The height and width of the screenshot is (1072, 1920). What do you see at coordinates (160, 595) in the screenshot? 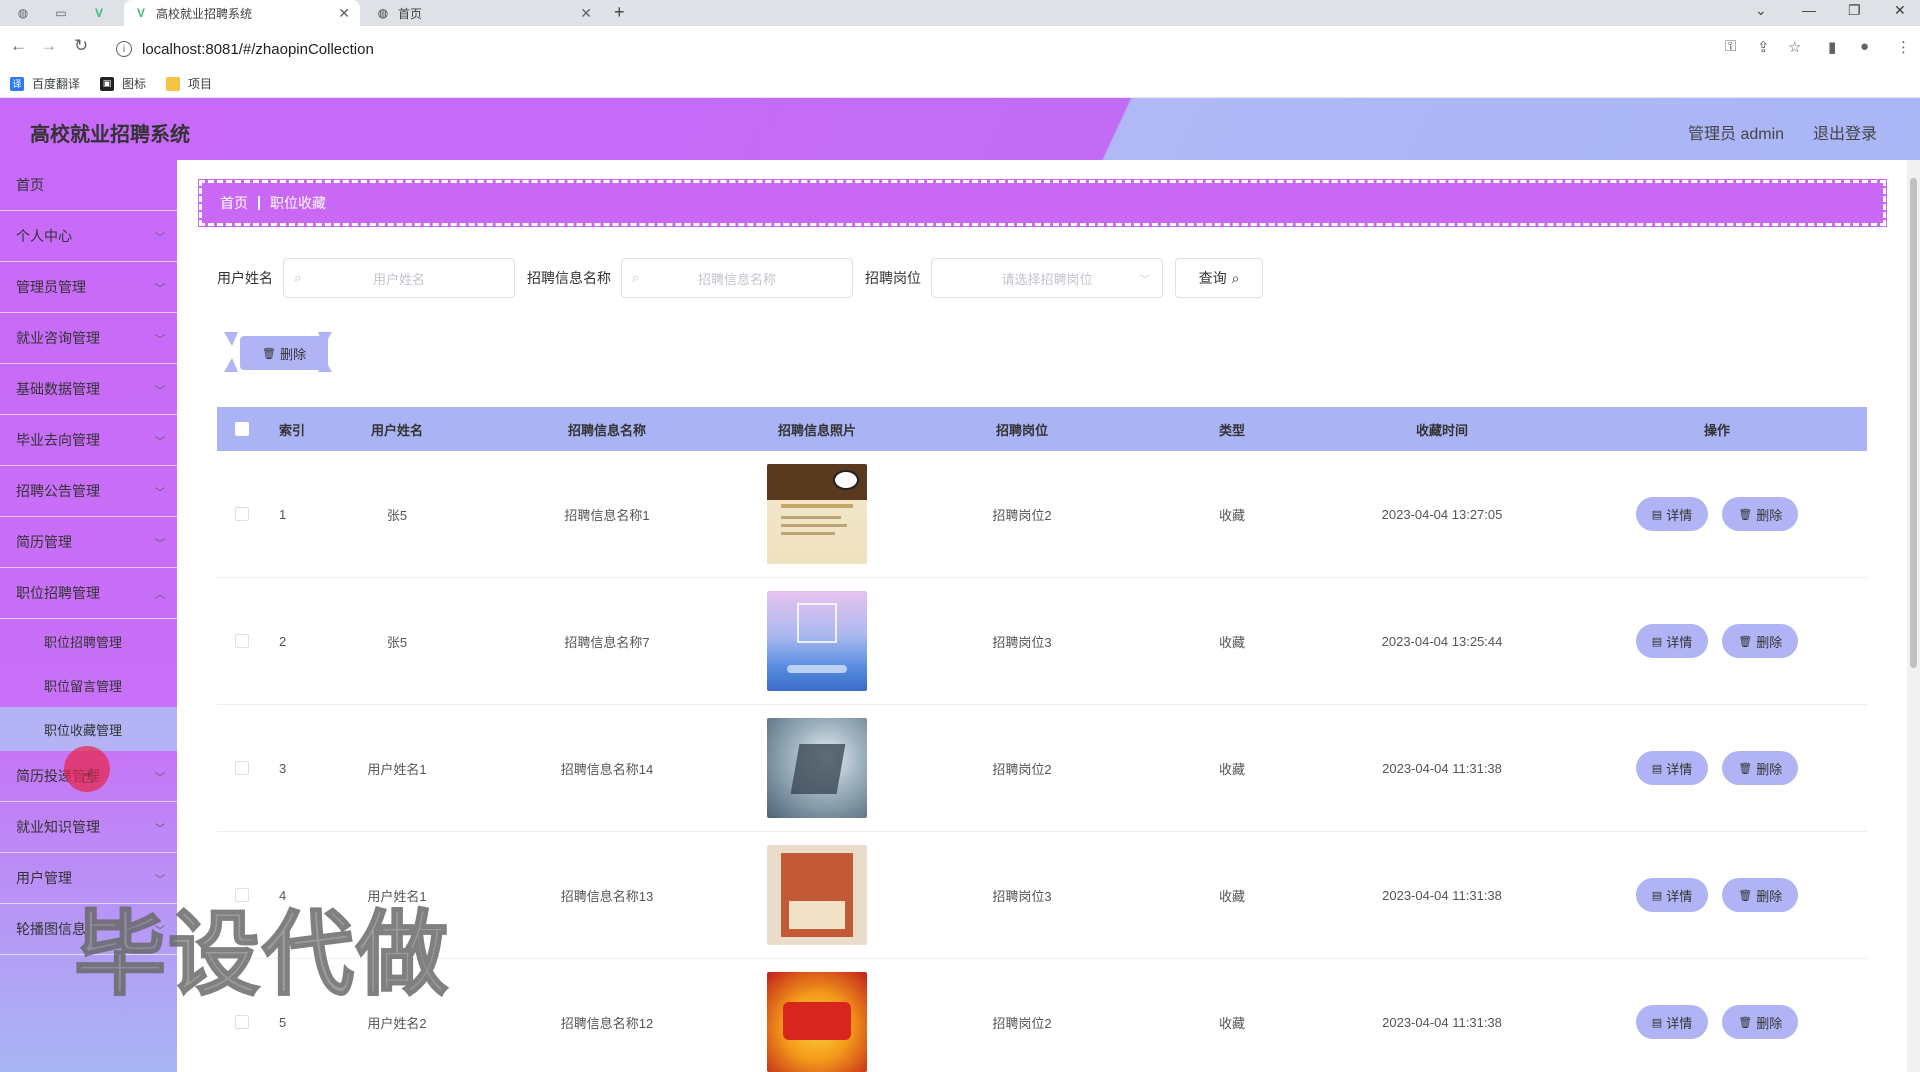
I see `chevron-up-icon: ︿` at bounding box center [160, 595].